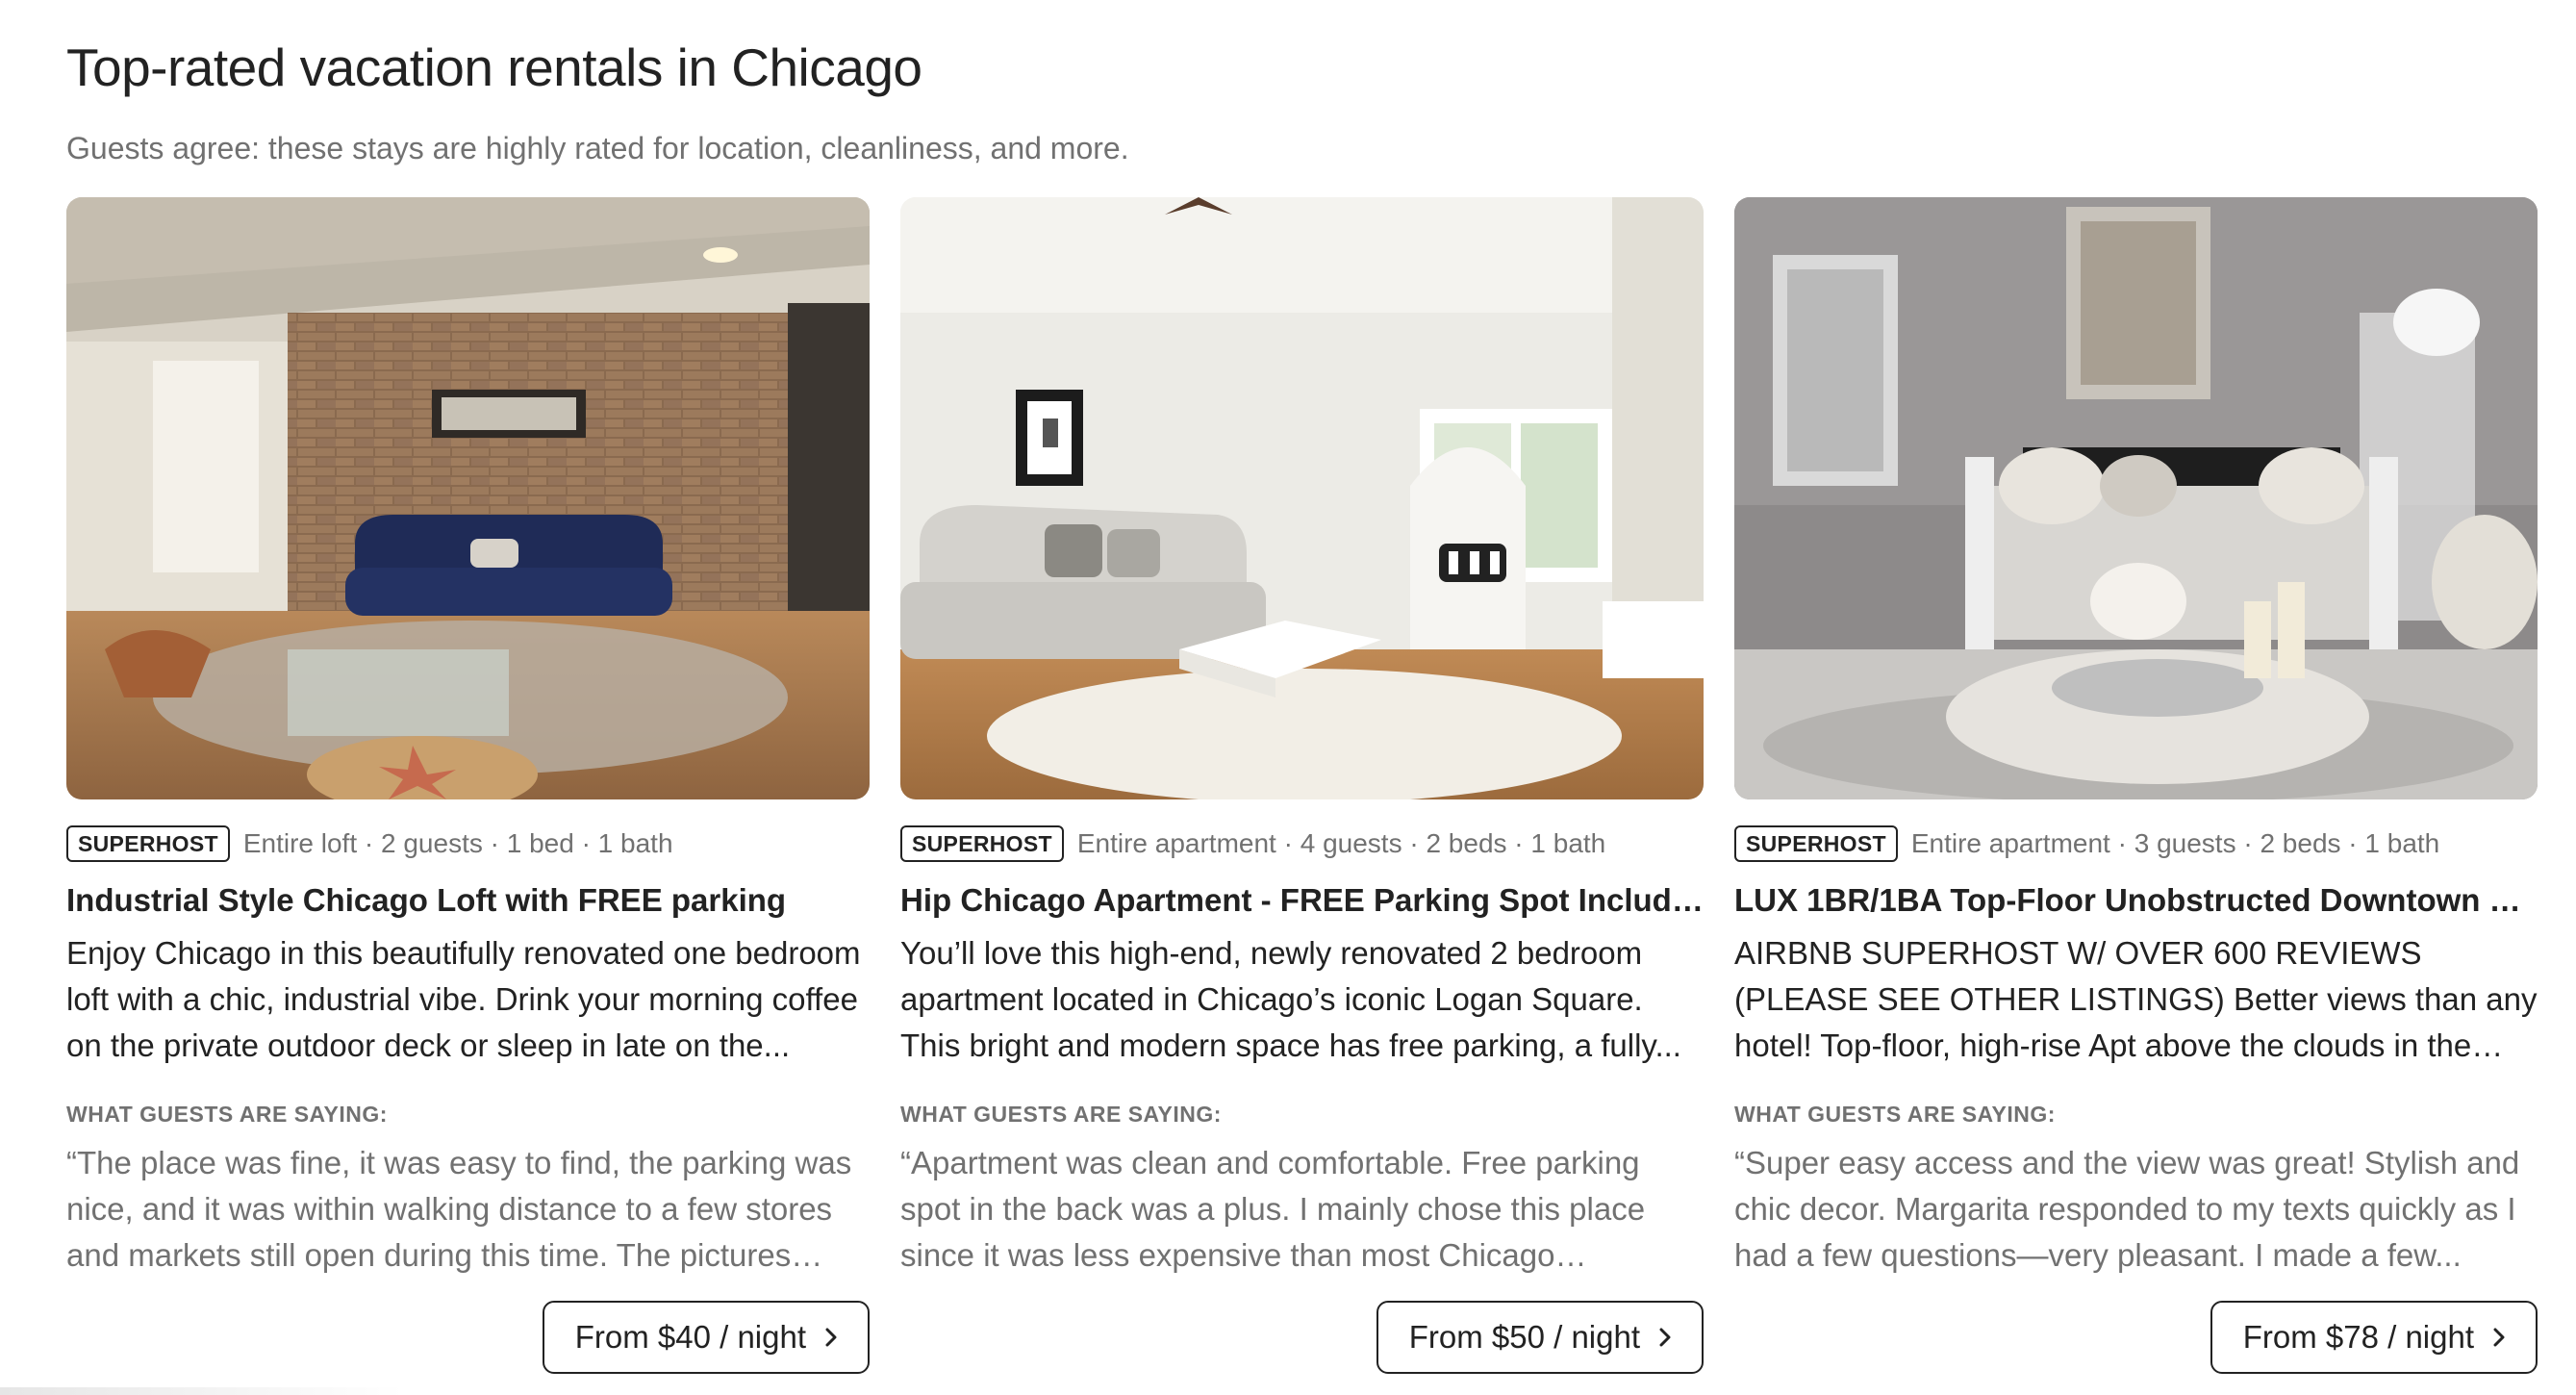 The height and width of the screenshot is (1395, 2576). I want to click on price-button: From $40 / night, so click(706, 1337).